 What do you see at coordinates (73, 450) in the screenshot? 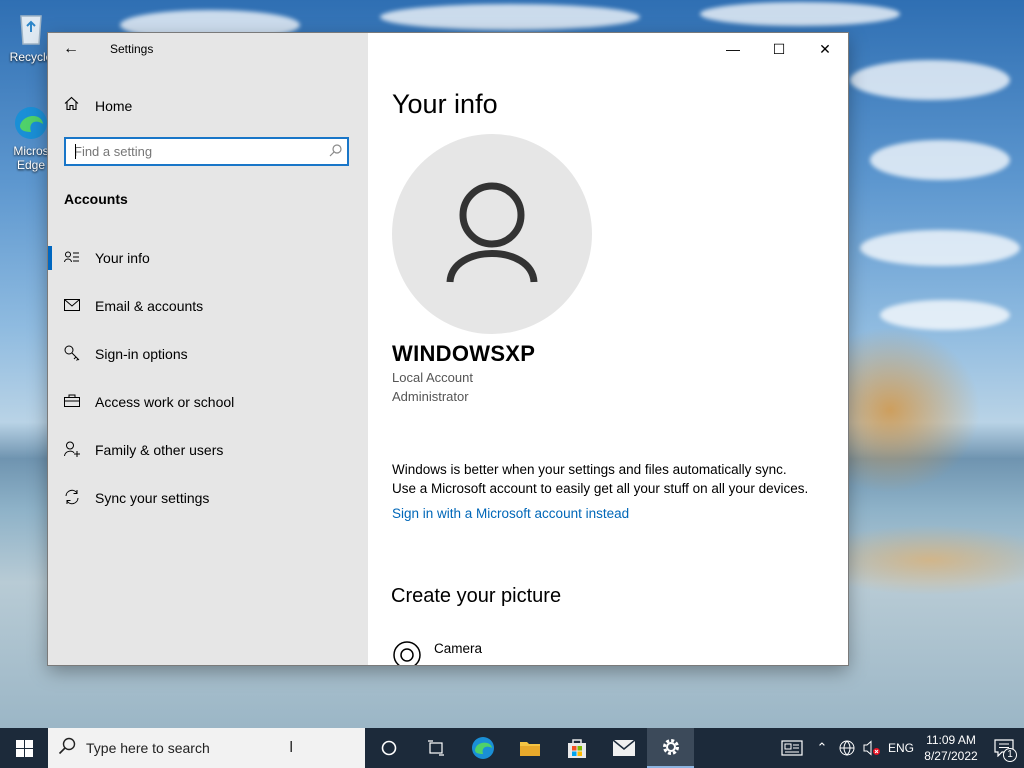
I see `person-add-icon` at bounding box center [73, 450].